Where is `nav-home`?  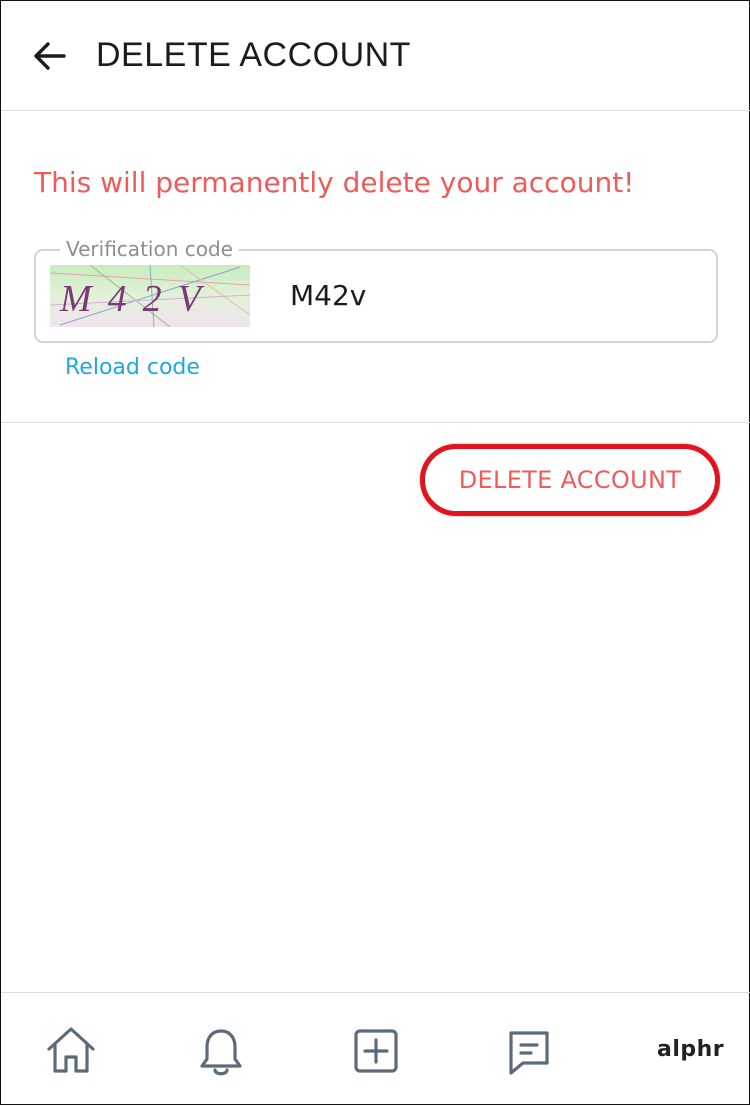
nav-home is located at coordinates (71, 1051).